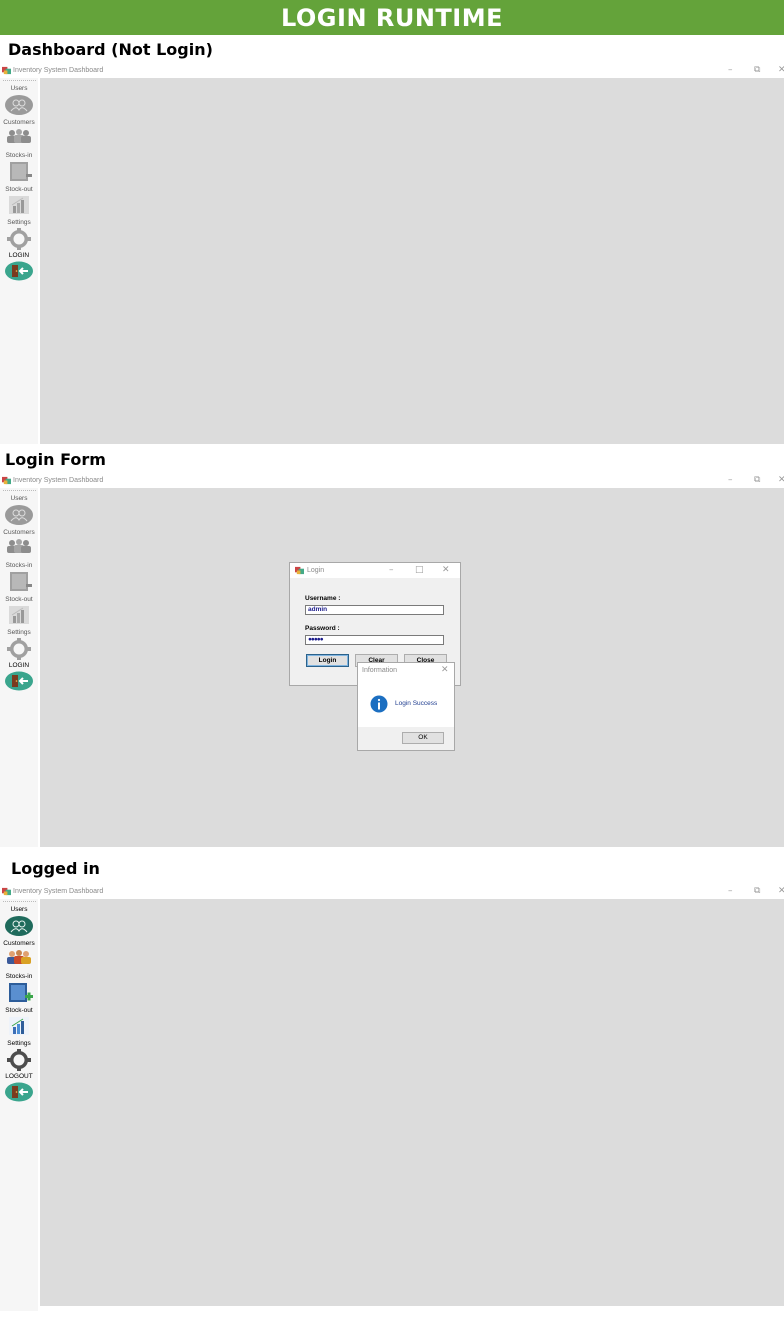 The height and width of the screenshot is (1321, 784). Describe the element at coordinates (19, 1076) in the screenshot. I see `nav-label: LOGOUT` at that location.